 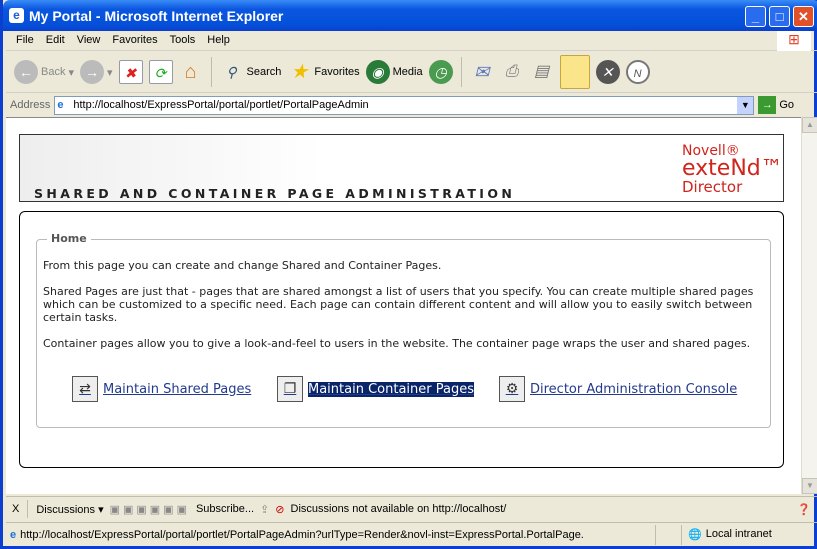 I want to click on minimize-button: _, so click(x=755, y=16).